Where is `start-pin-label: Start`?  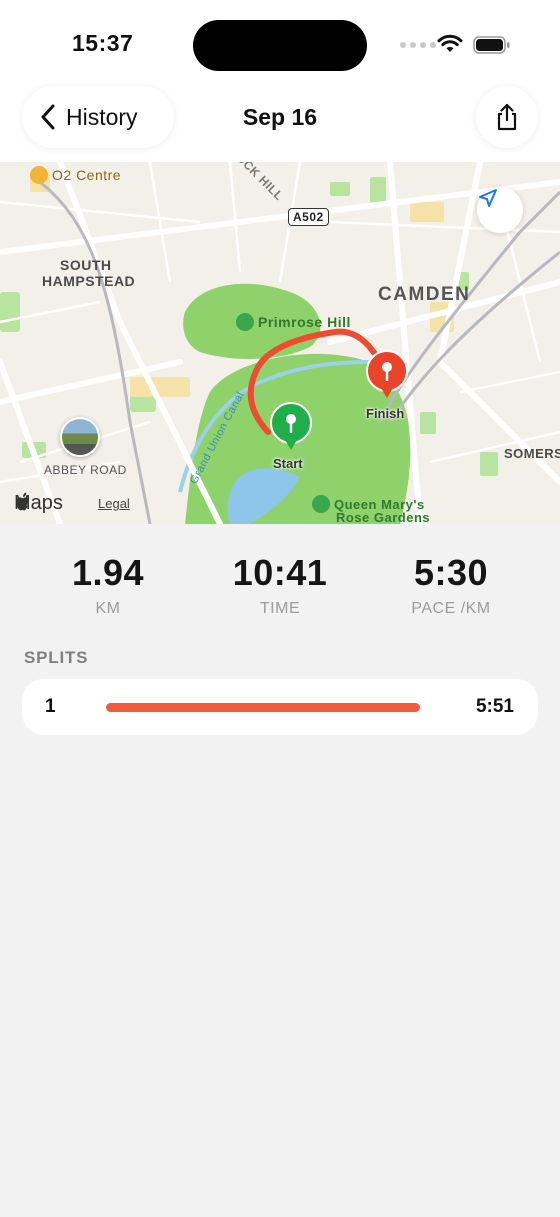 start-pin-label: Start is located at coordinates (288, 463).